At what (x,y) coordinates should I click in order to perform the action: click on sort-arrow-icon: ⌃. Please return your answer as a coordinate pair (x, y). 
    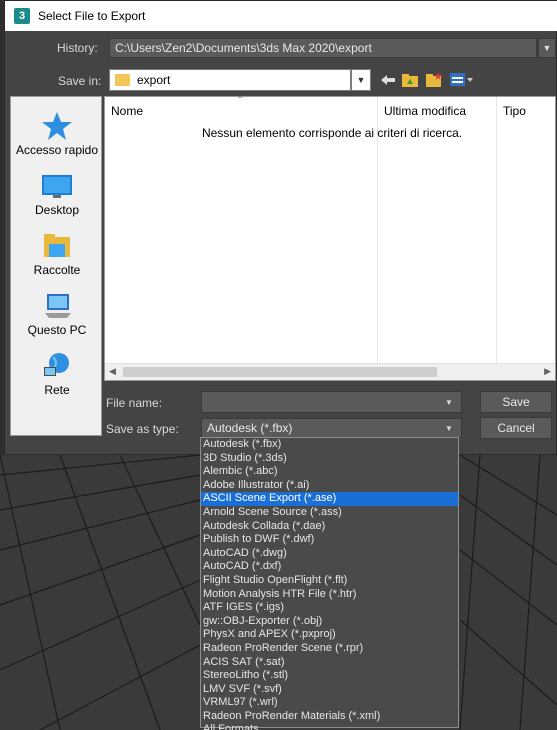
    Looking at the image, I should click on (240, 100).